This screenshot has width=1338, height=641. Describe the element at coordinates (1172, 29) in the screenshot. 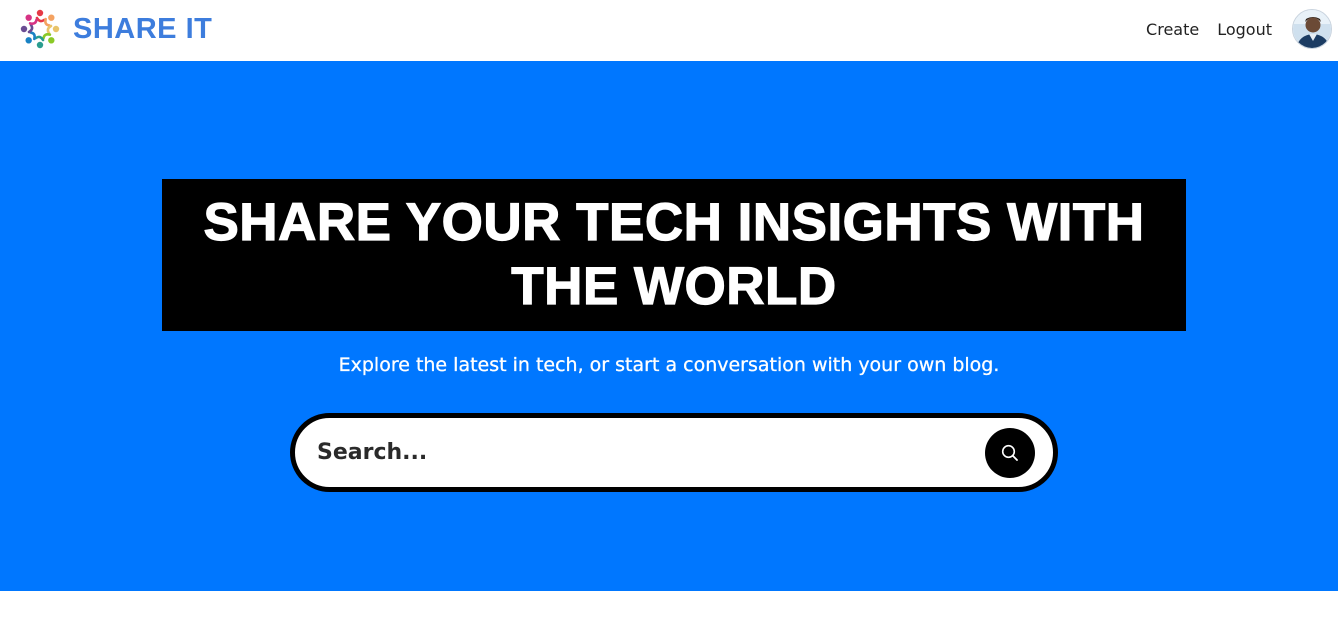

I see `create-link: Create` at that location.